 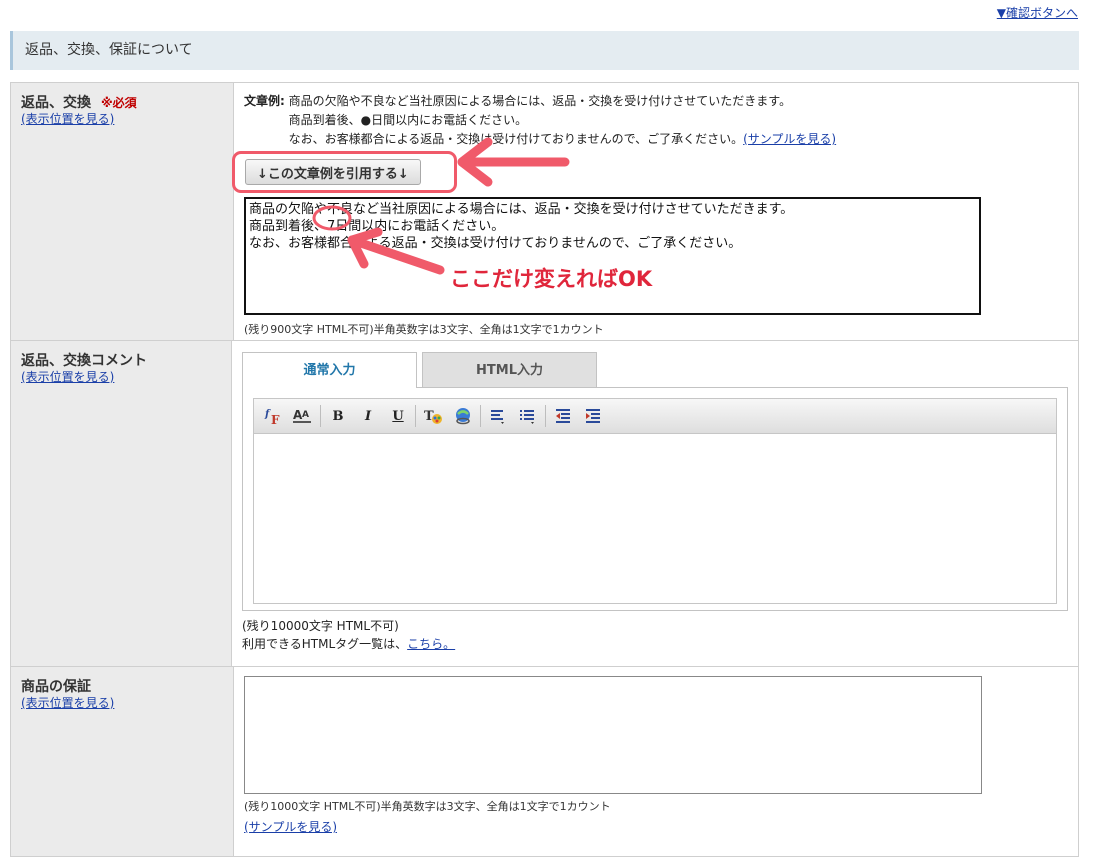 I want to click on bold-icon: B, so click(x=338, y=416).